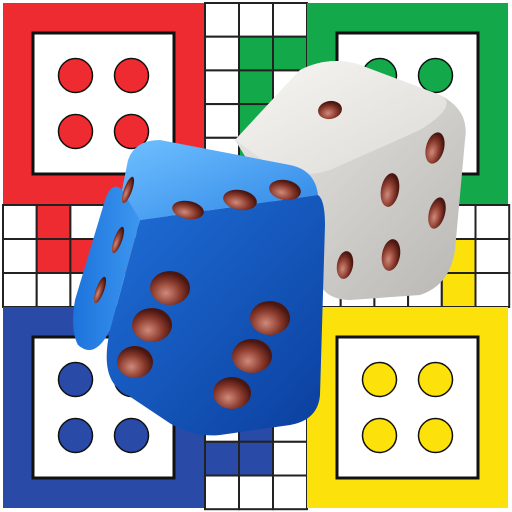 The width and height of the screenshot is (512, 512). What do you see at coordinates (435, 75) in the screenshot?
I see `token-green` at bounding box center [435, 75].